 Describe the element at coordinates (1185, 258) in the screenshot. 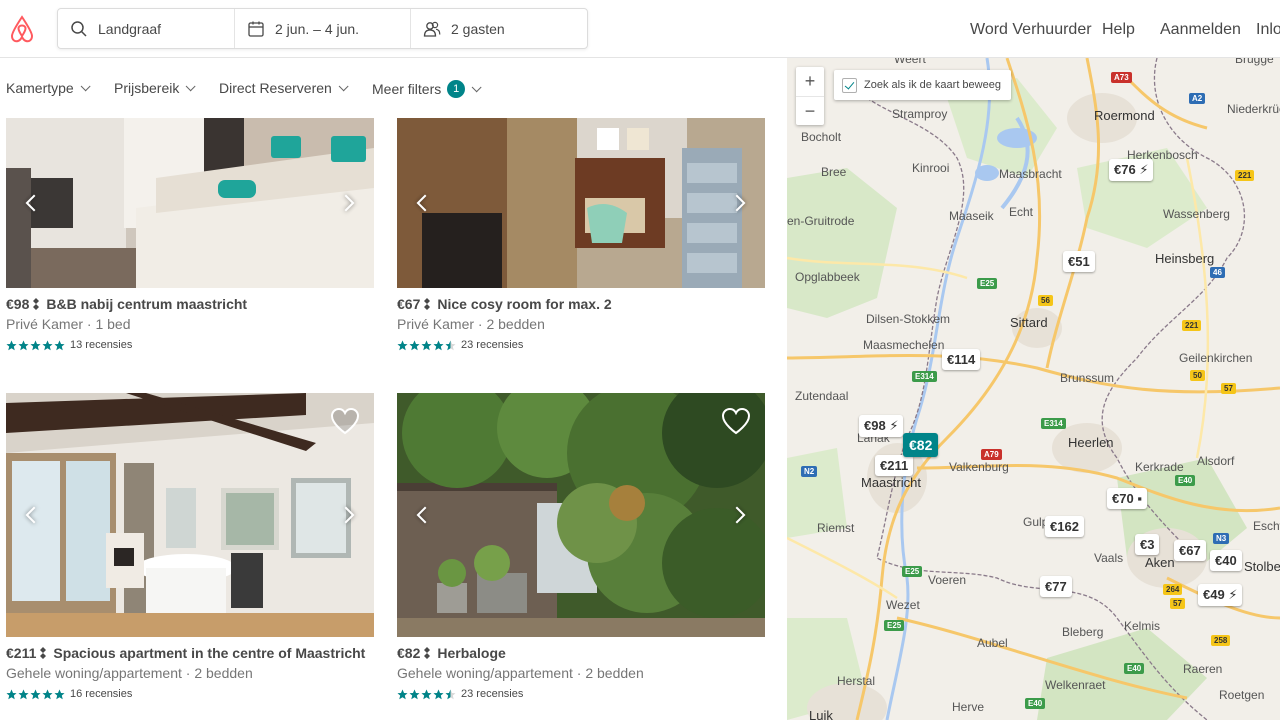

I see `map-place-label: Heinsberg` at that location.